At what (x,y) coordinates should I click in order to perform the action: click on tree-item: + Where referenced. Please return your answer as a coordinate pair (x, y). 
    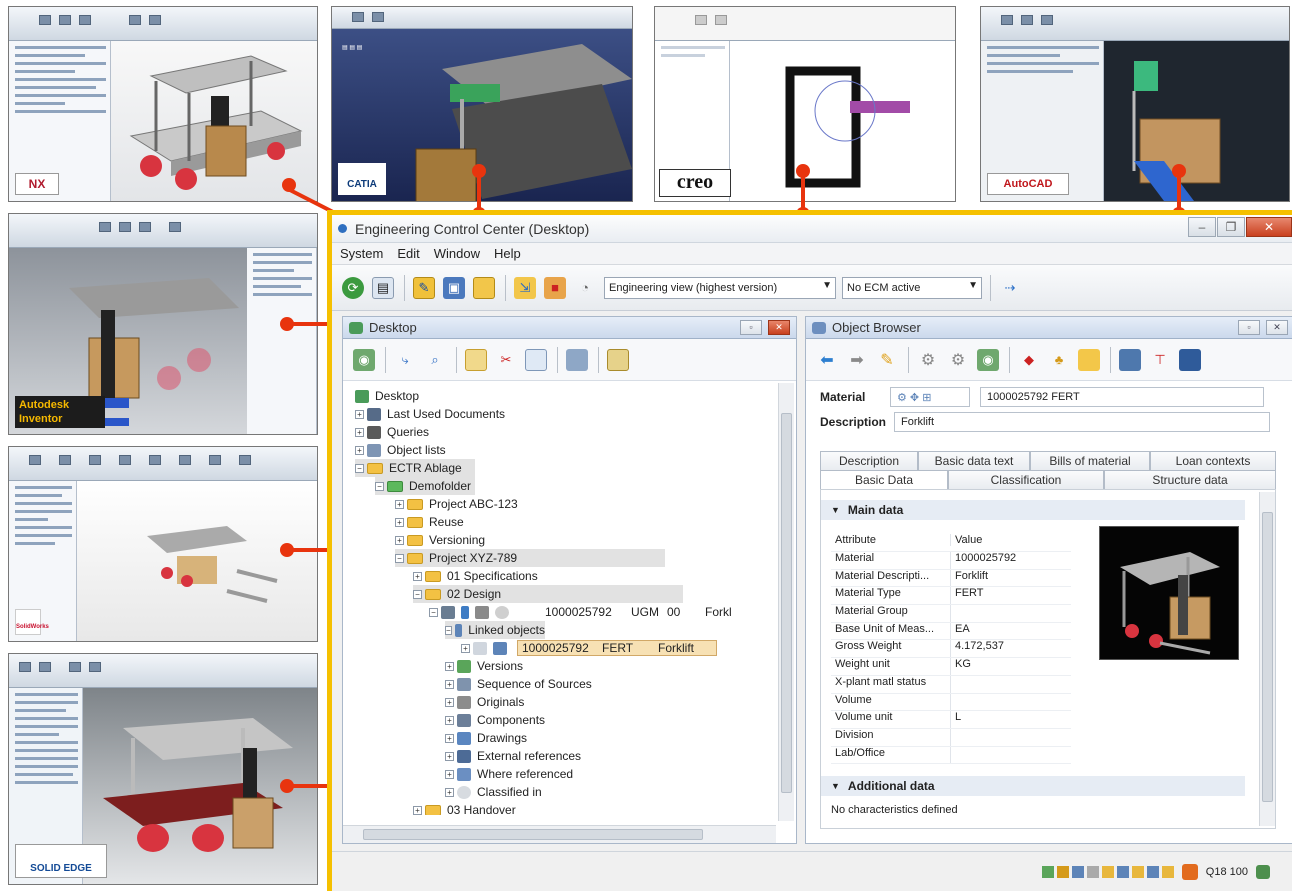
    Looking at the image, I should click on (509, 774).